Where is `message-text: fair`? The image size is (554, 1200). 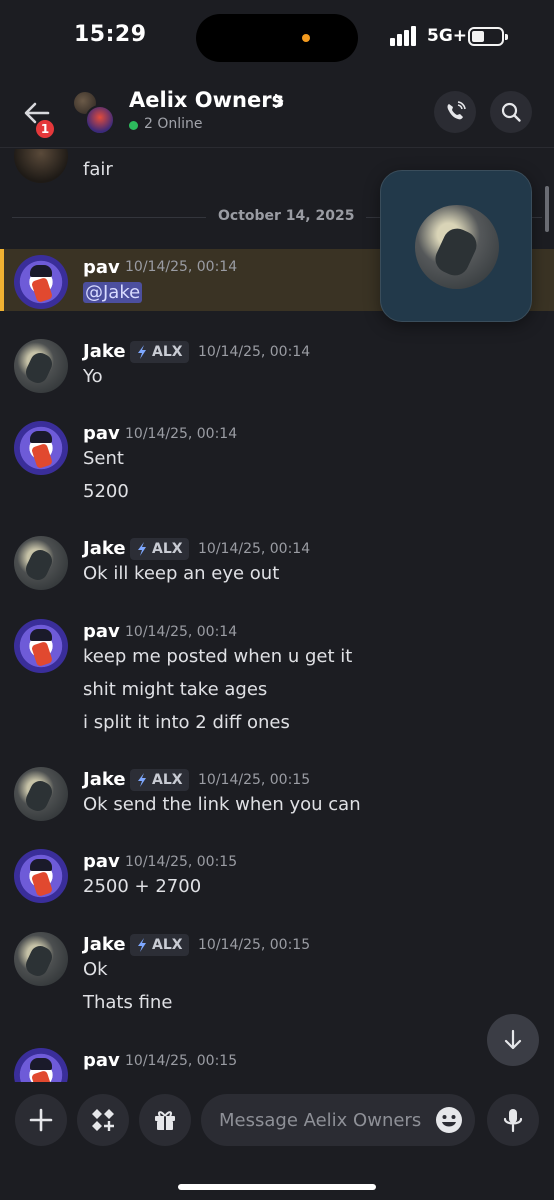 message-text: fair is located at coordinates (98, 169).